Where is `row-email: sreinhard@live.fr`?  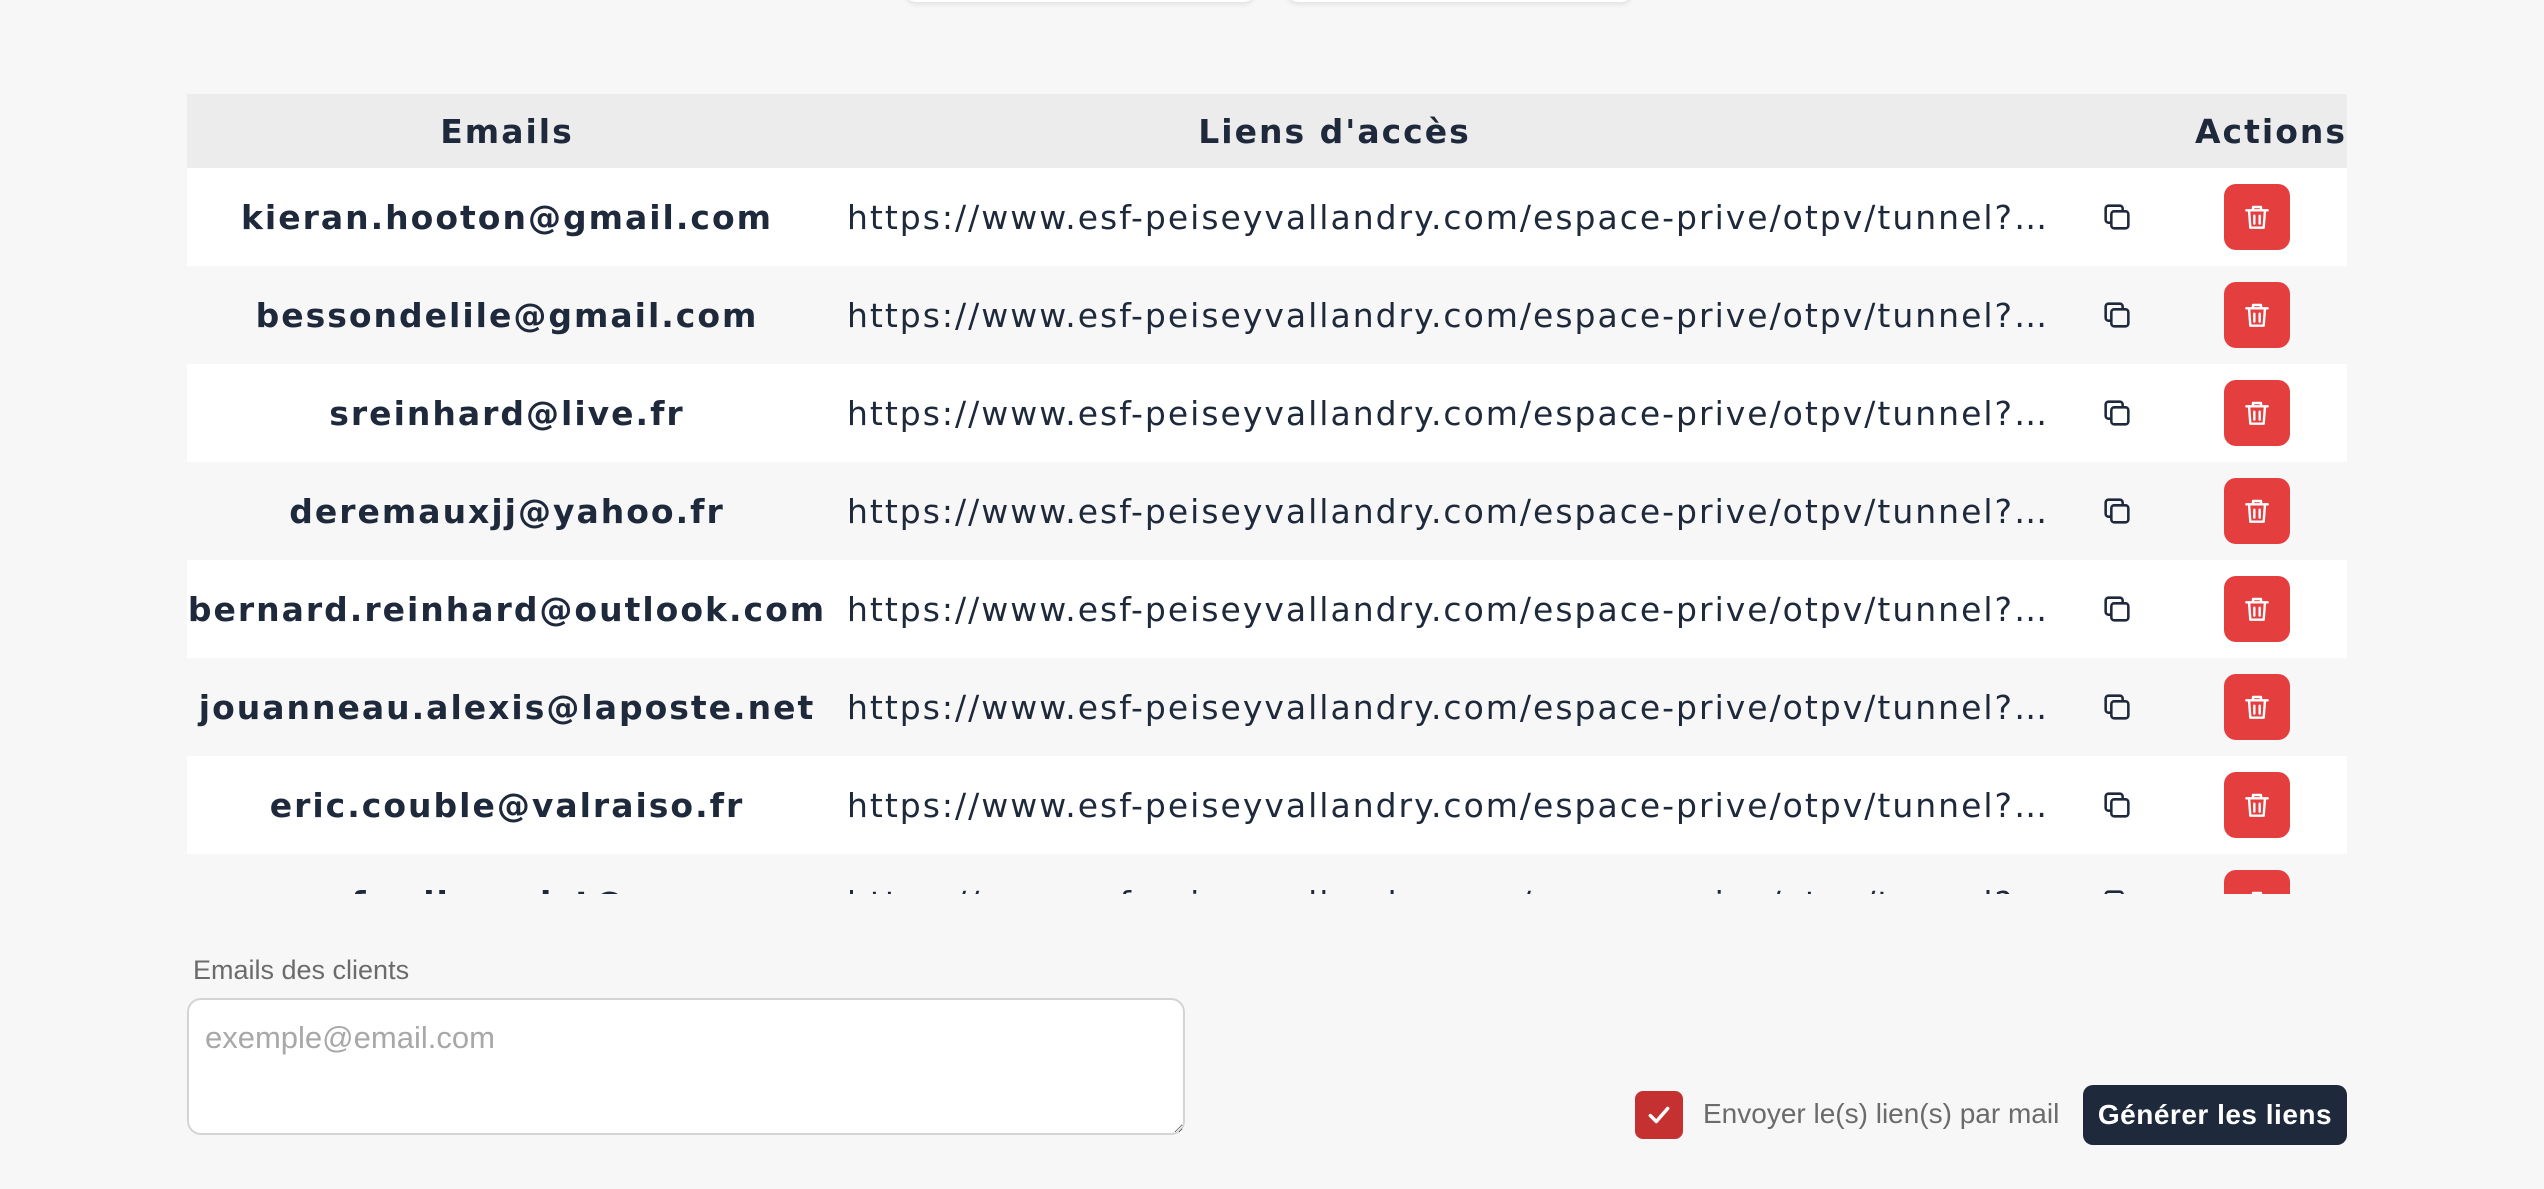 row-email: sreinhard@live.fr is located at coordinates (507, 413).